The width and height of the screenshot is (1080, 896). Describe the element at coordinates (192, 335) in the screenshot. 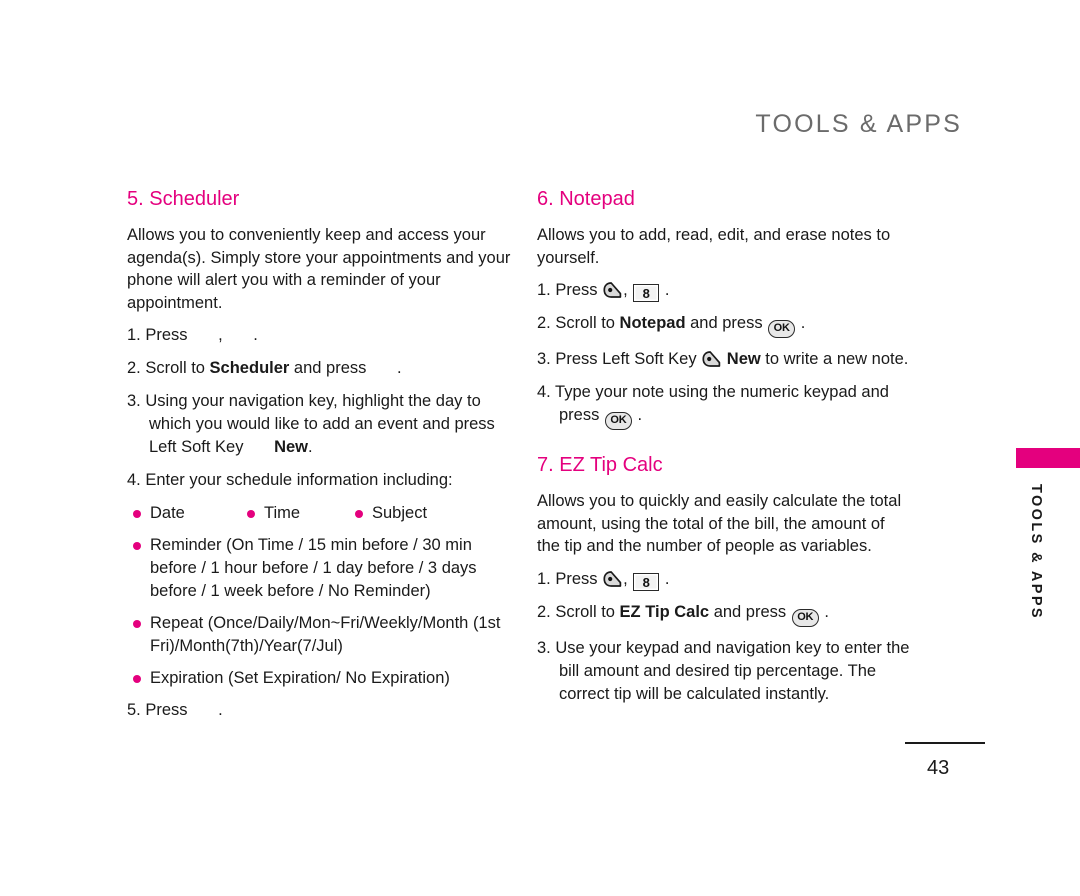

I see `numbered-step: 1. Press , .` at that location.